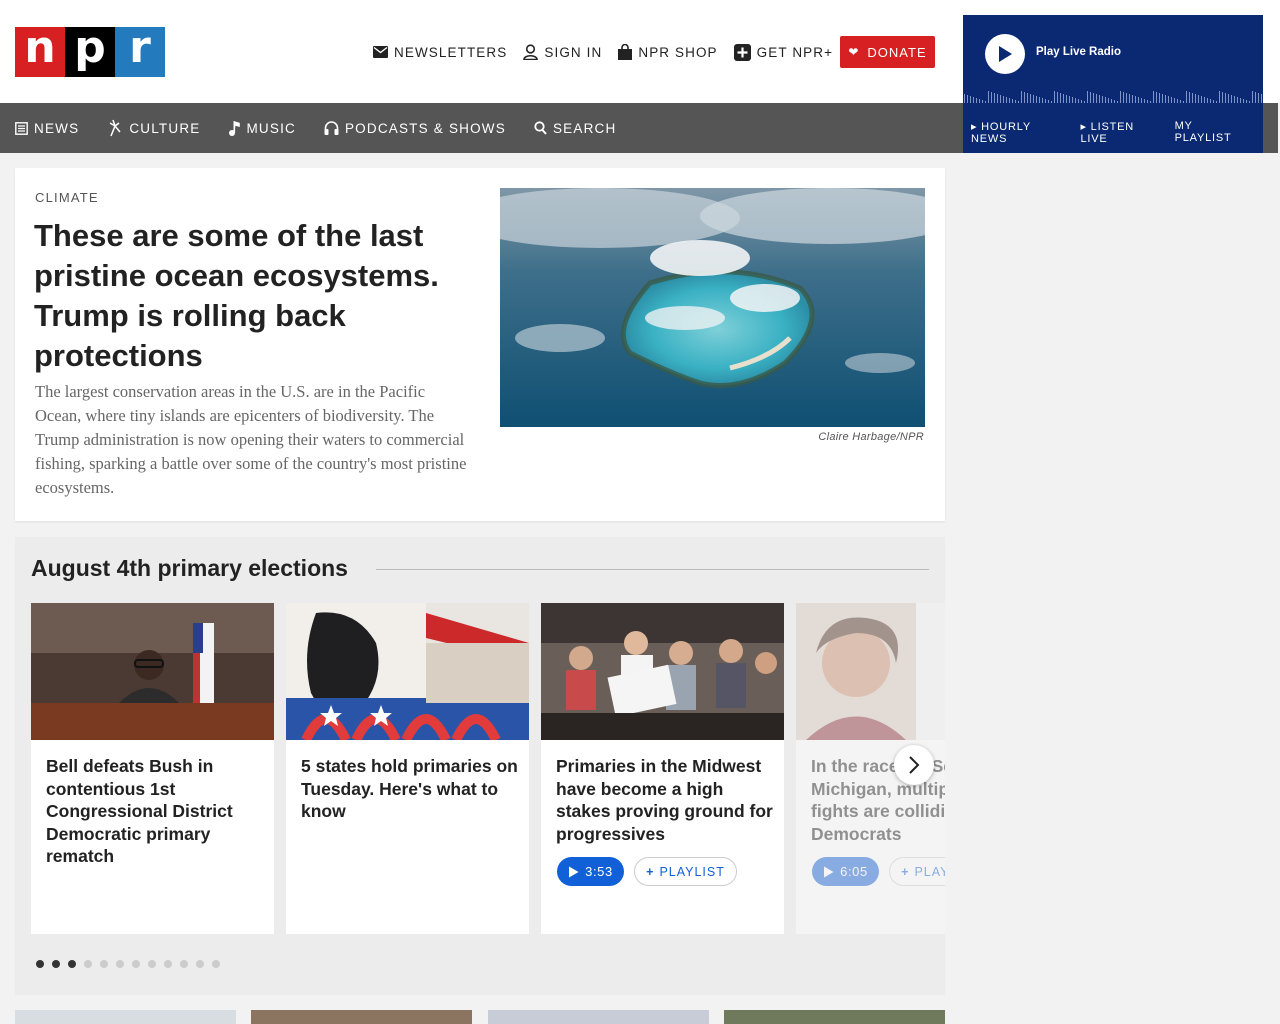  Describe the element at coordinates (611, 52) in the screenshot. I see `header-links: NEWSLETTERS SIGN IN NPR SHOP GET NPR+` at that location.